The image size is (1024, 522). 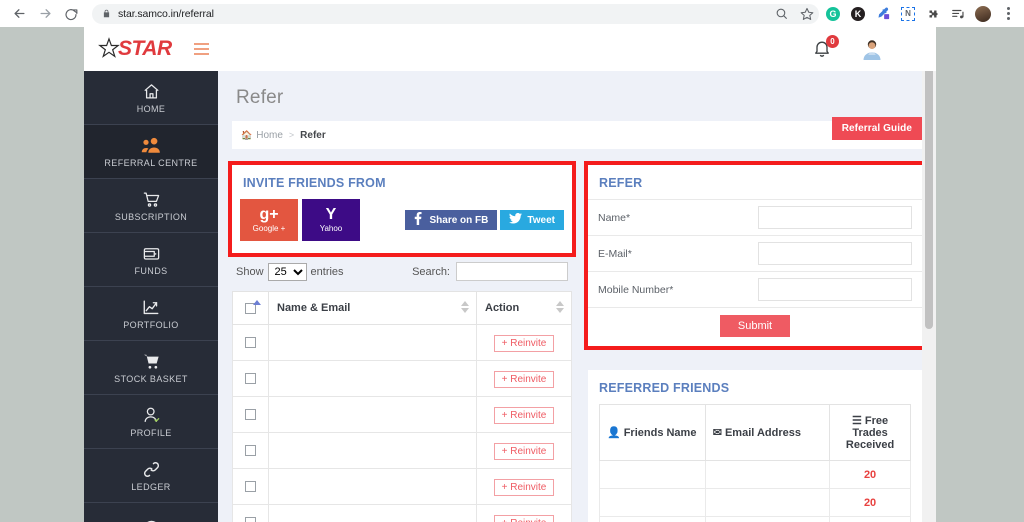 I want to click on action-column: Action, so click(x=524, y=308).